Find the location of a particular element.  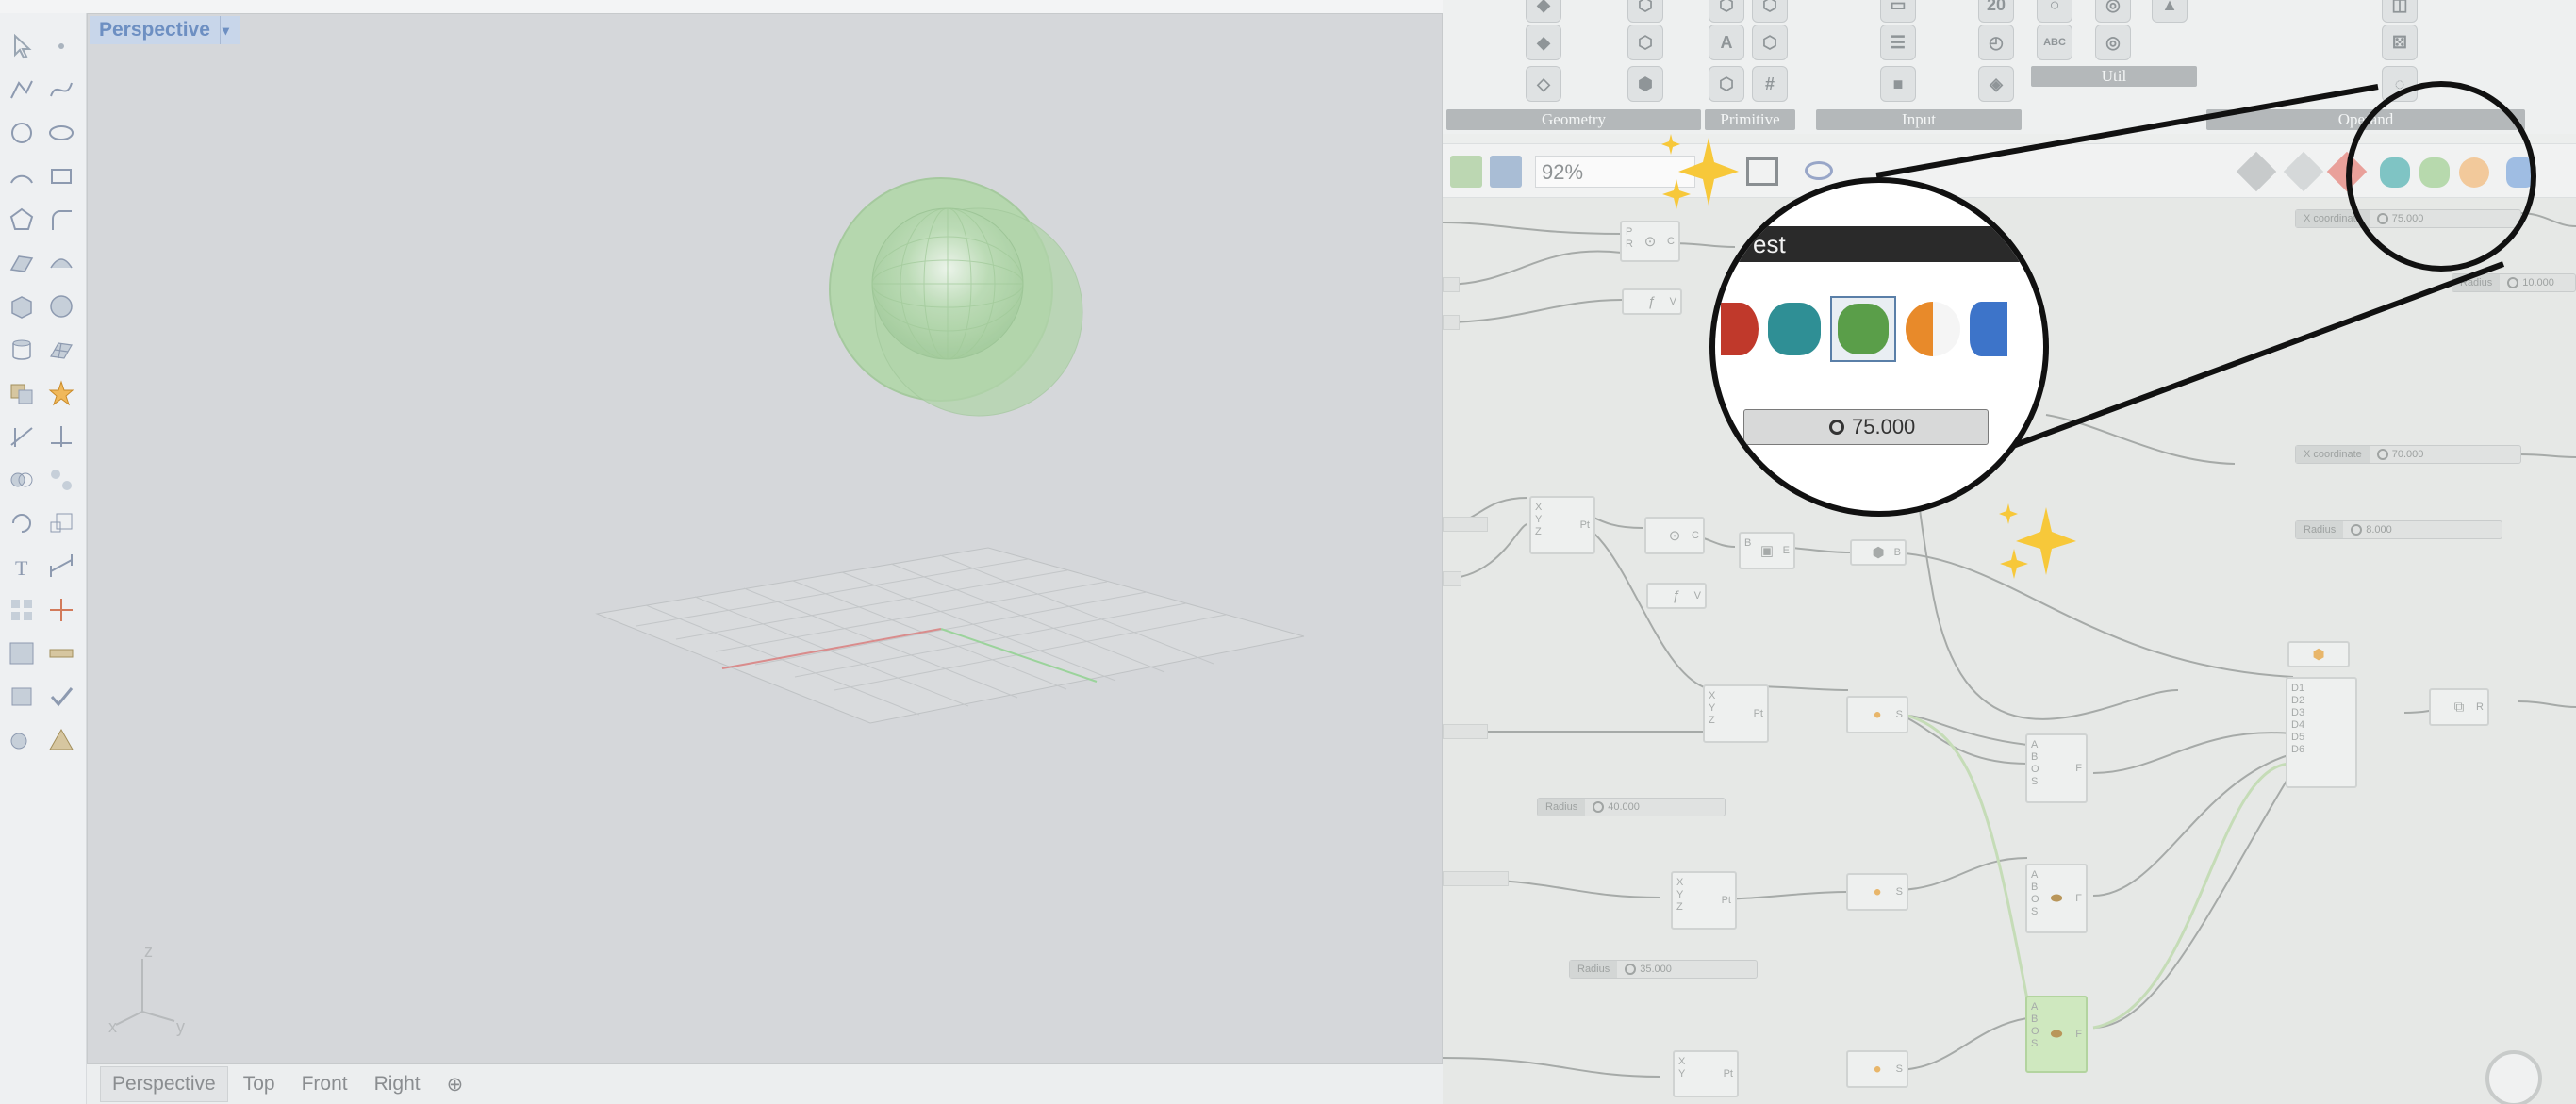

magnifier-callout-lines is located at coordinates (2190, 267).